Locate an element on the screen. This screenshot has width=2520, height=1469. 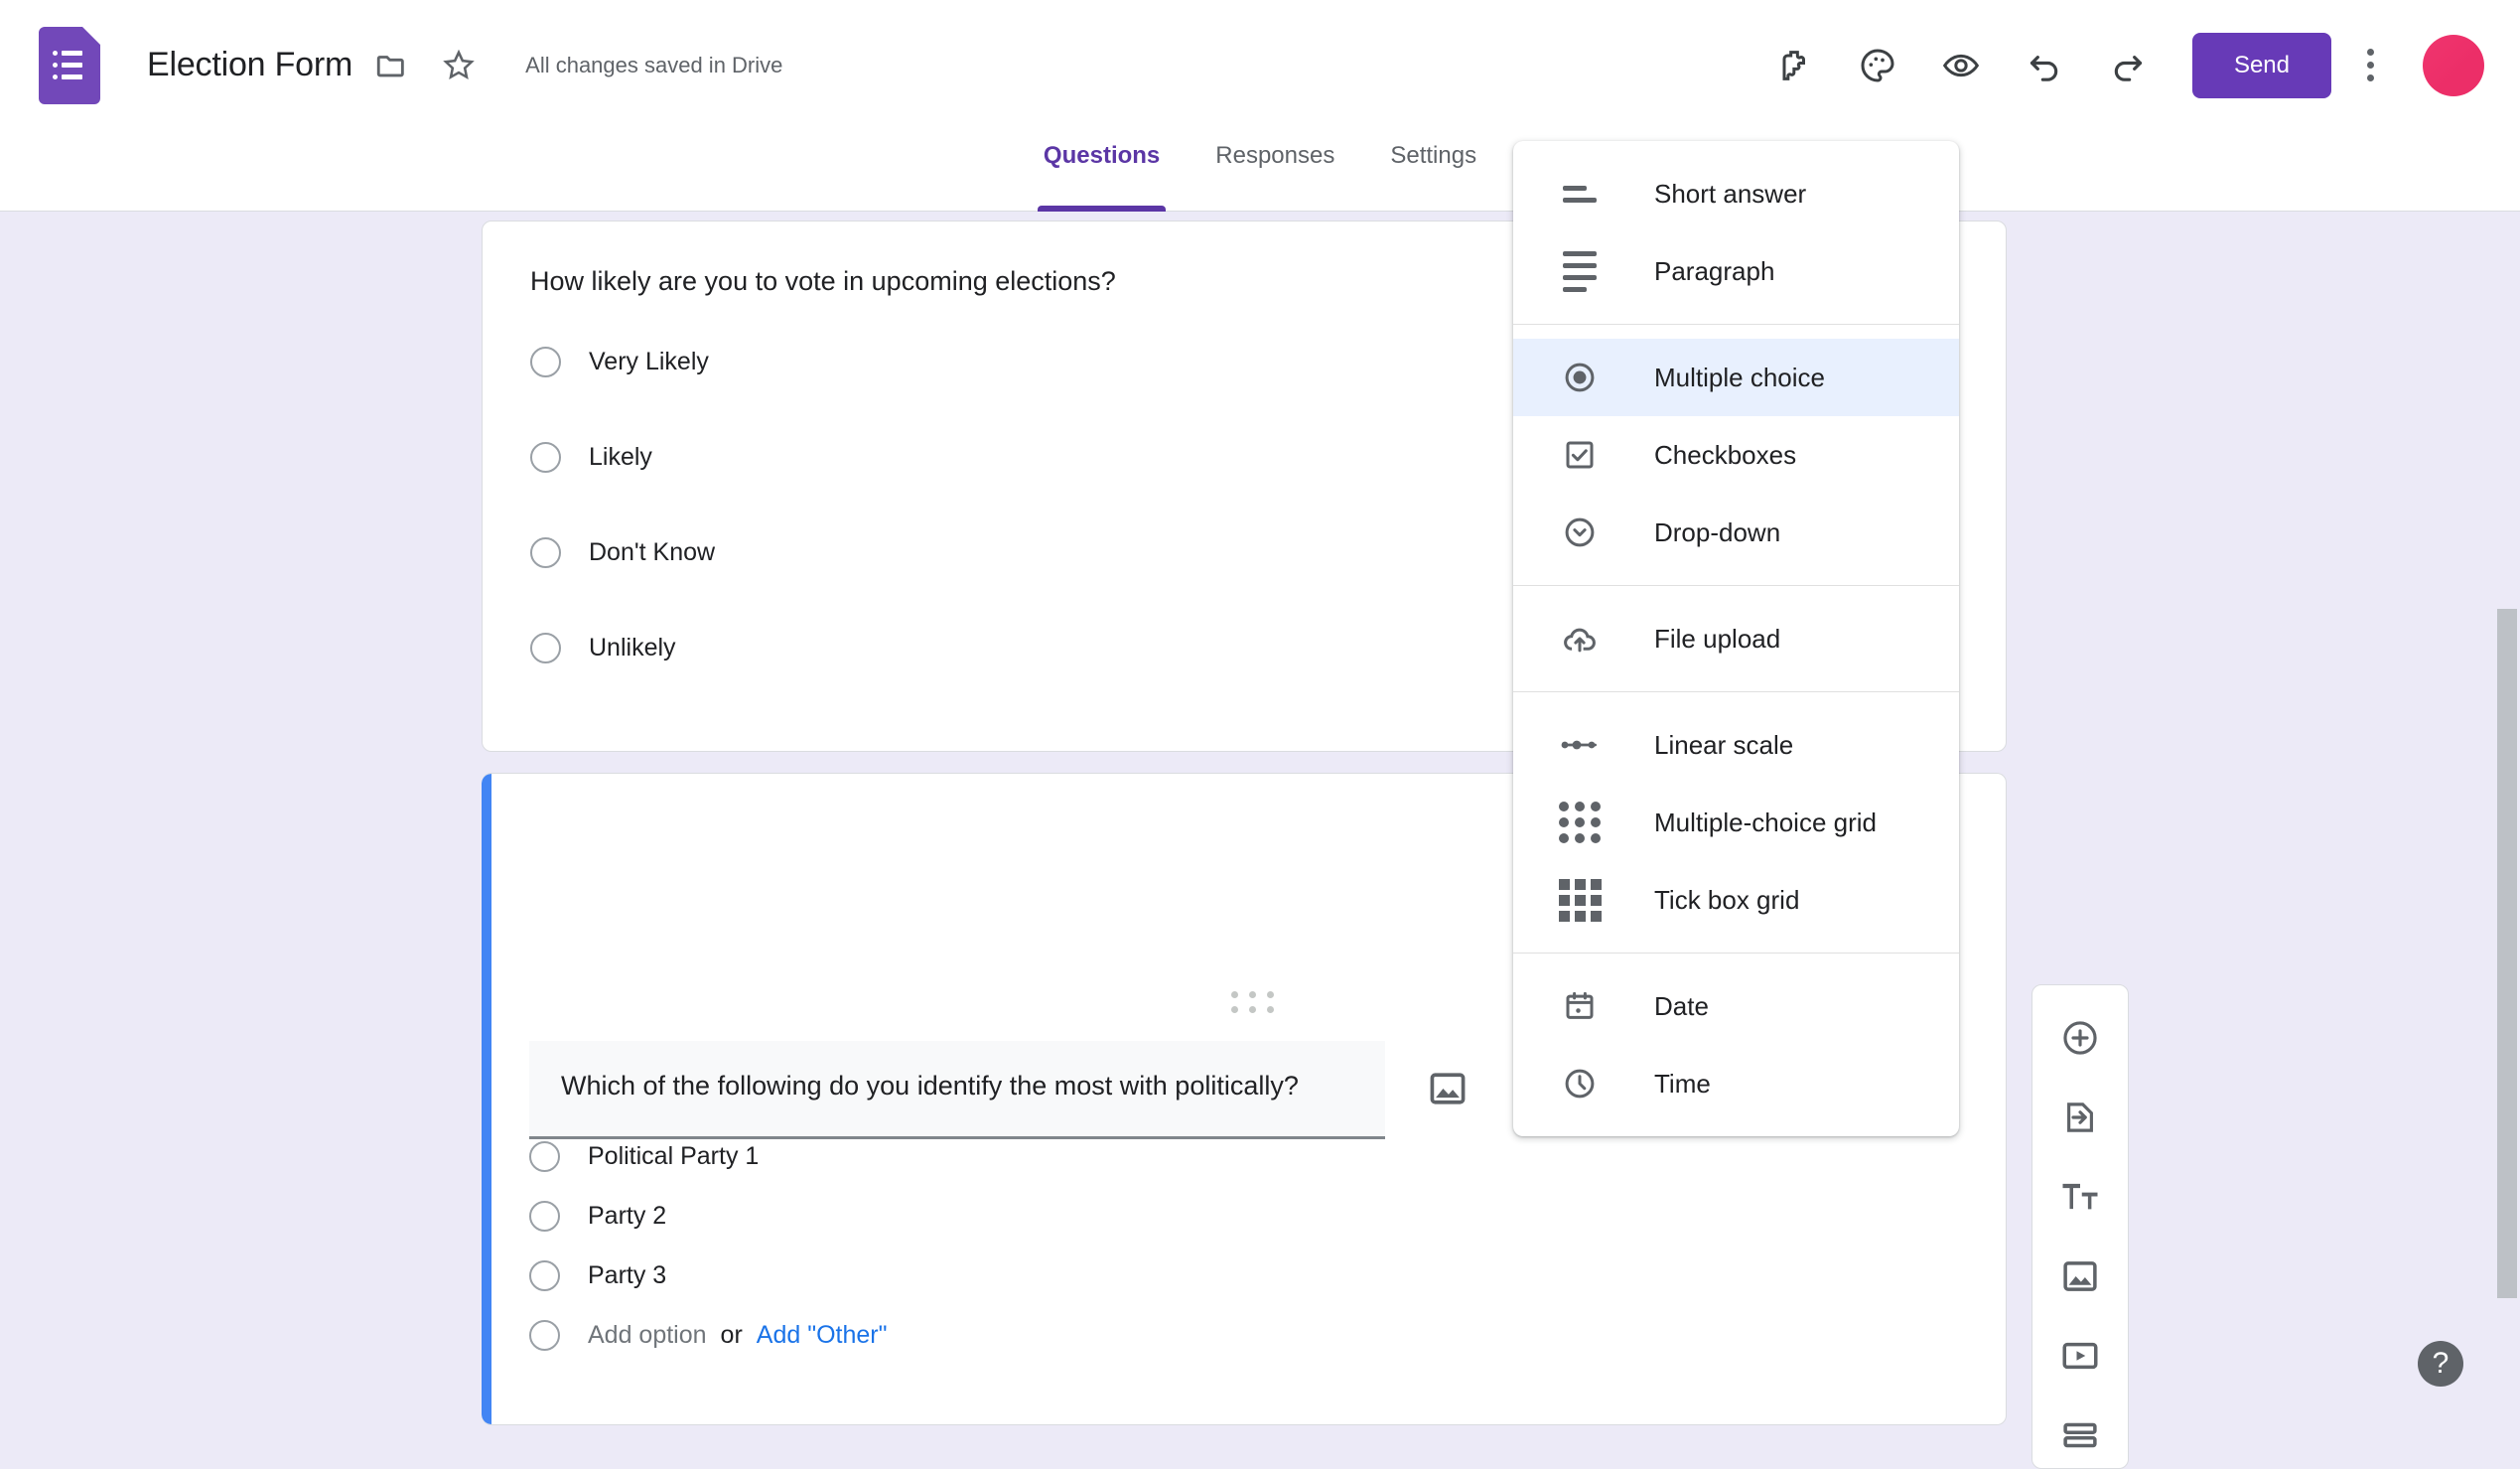
menu-item-drop-down: Drop-down is located at coordinates (1736, 532).